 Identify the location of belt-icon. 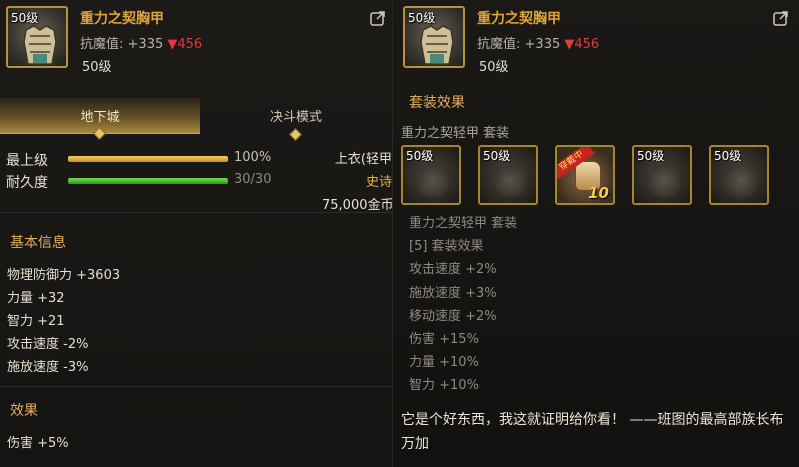
(664, 181).